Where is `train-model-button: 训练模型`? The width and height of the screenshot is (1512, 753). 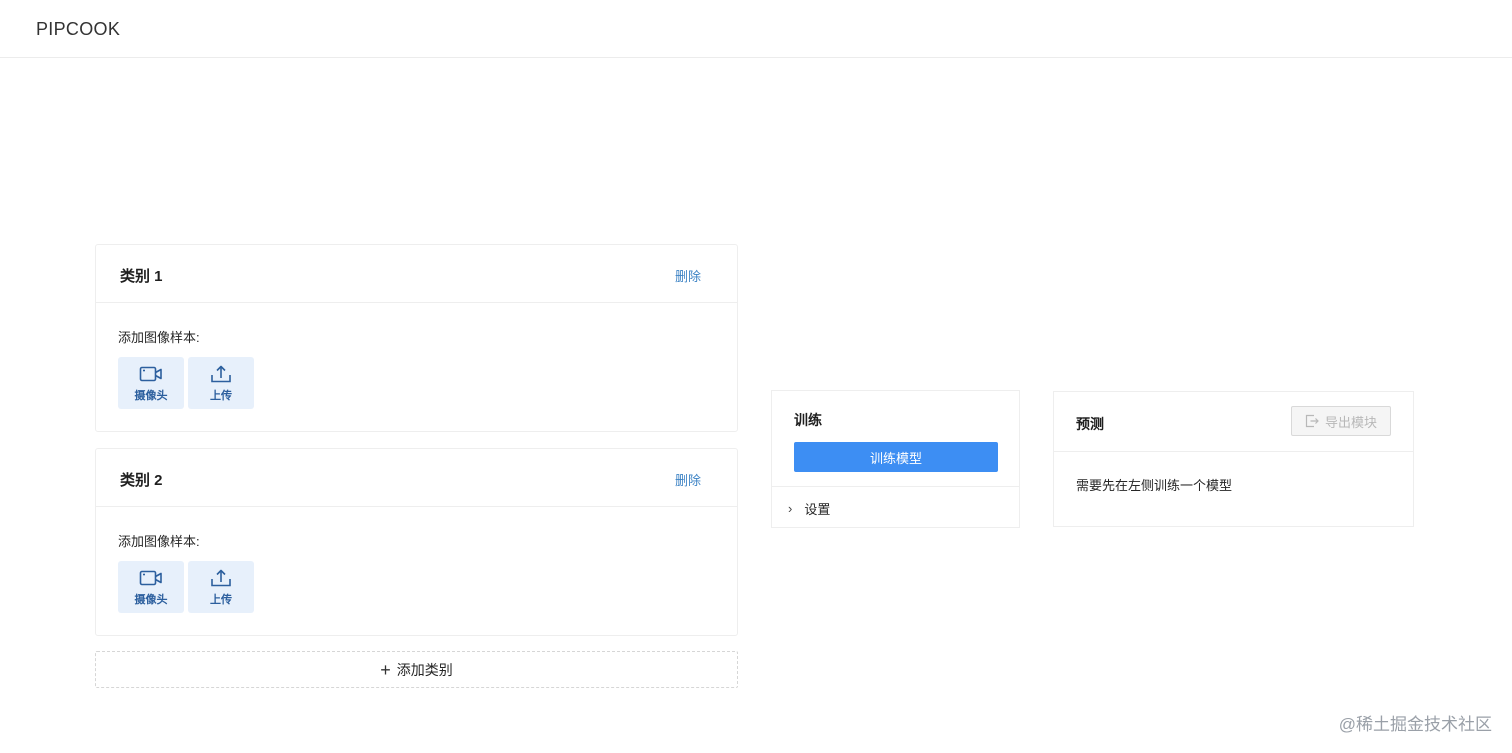 train-model-button: 训练模型 is located at coordinates (896, 457).